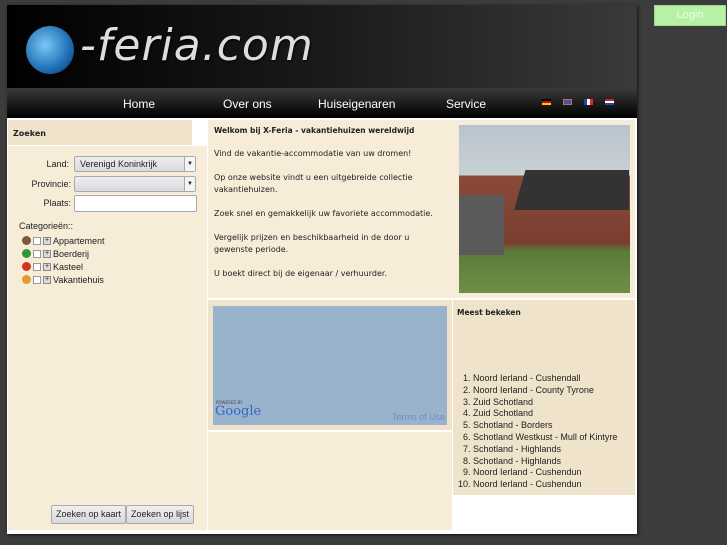 The height and width of the screenshot is (545, 727). I want to click on land-select: Verenigd Koninkrijk ▼, so click(135, 164).